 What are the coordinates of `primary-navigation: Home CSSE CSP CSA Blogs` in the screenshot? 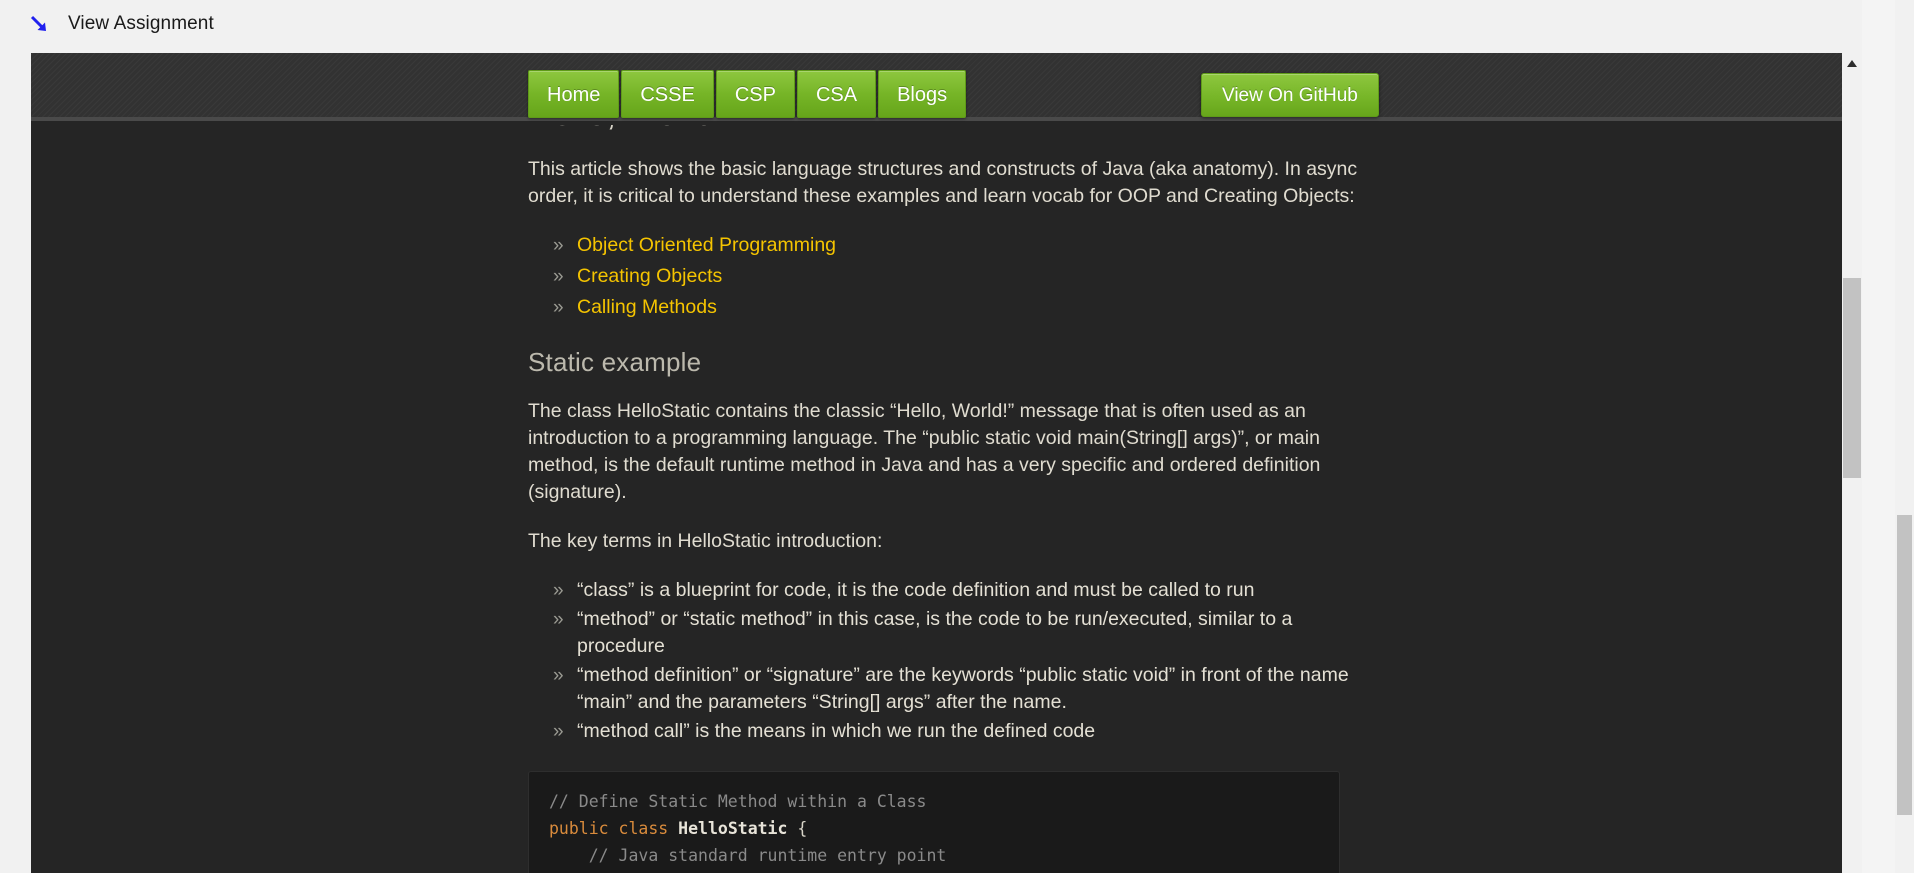 It's located at (747, 94).